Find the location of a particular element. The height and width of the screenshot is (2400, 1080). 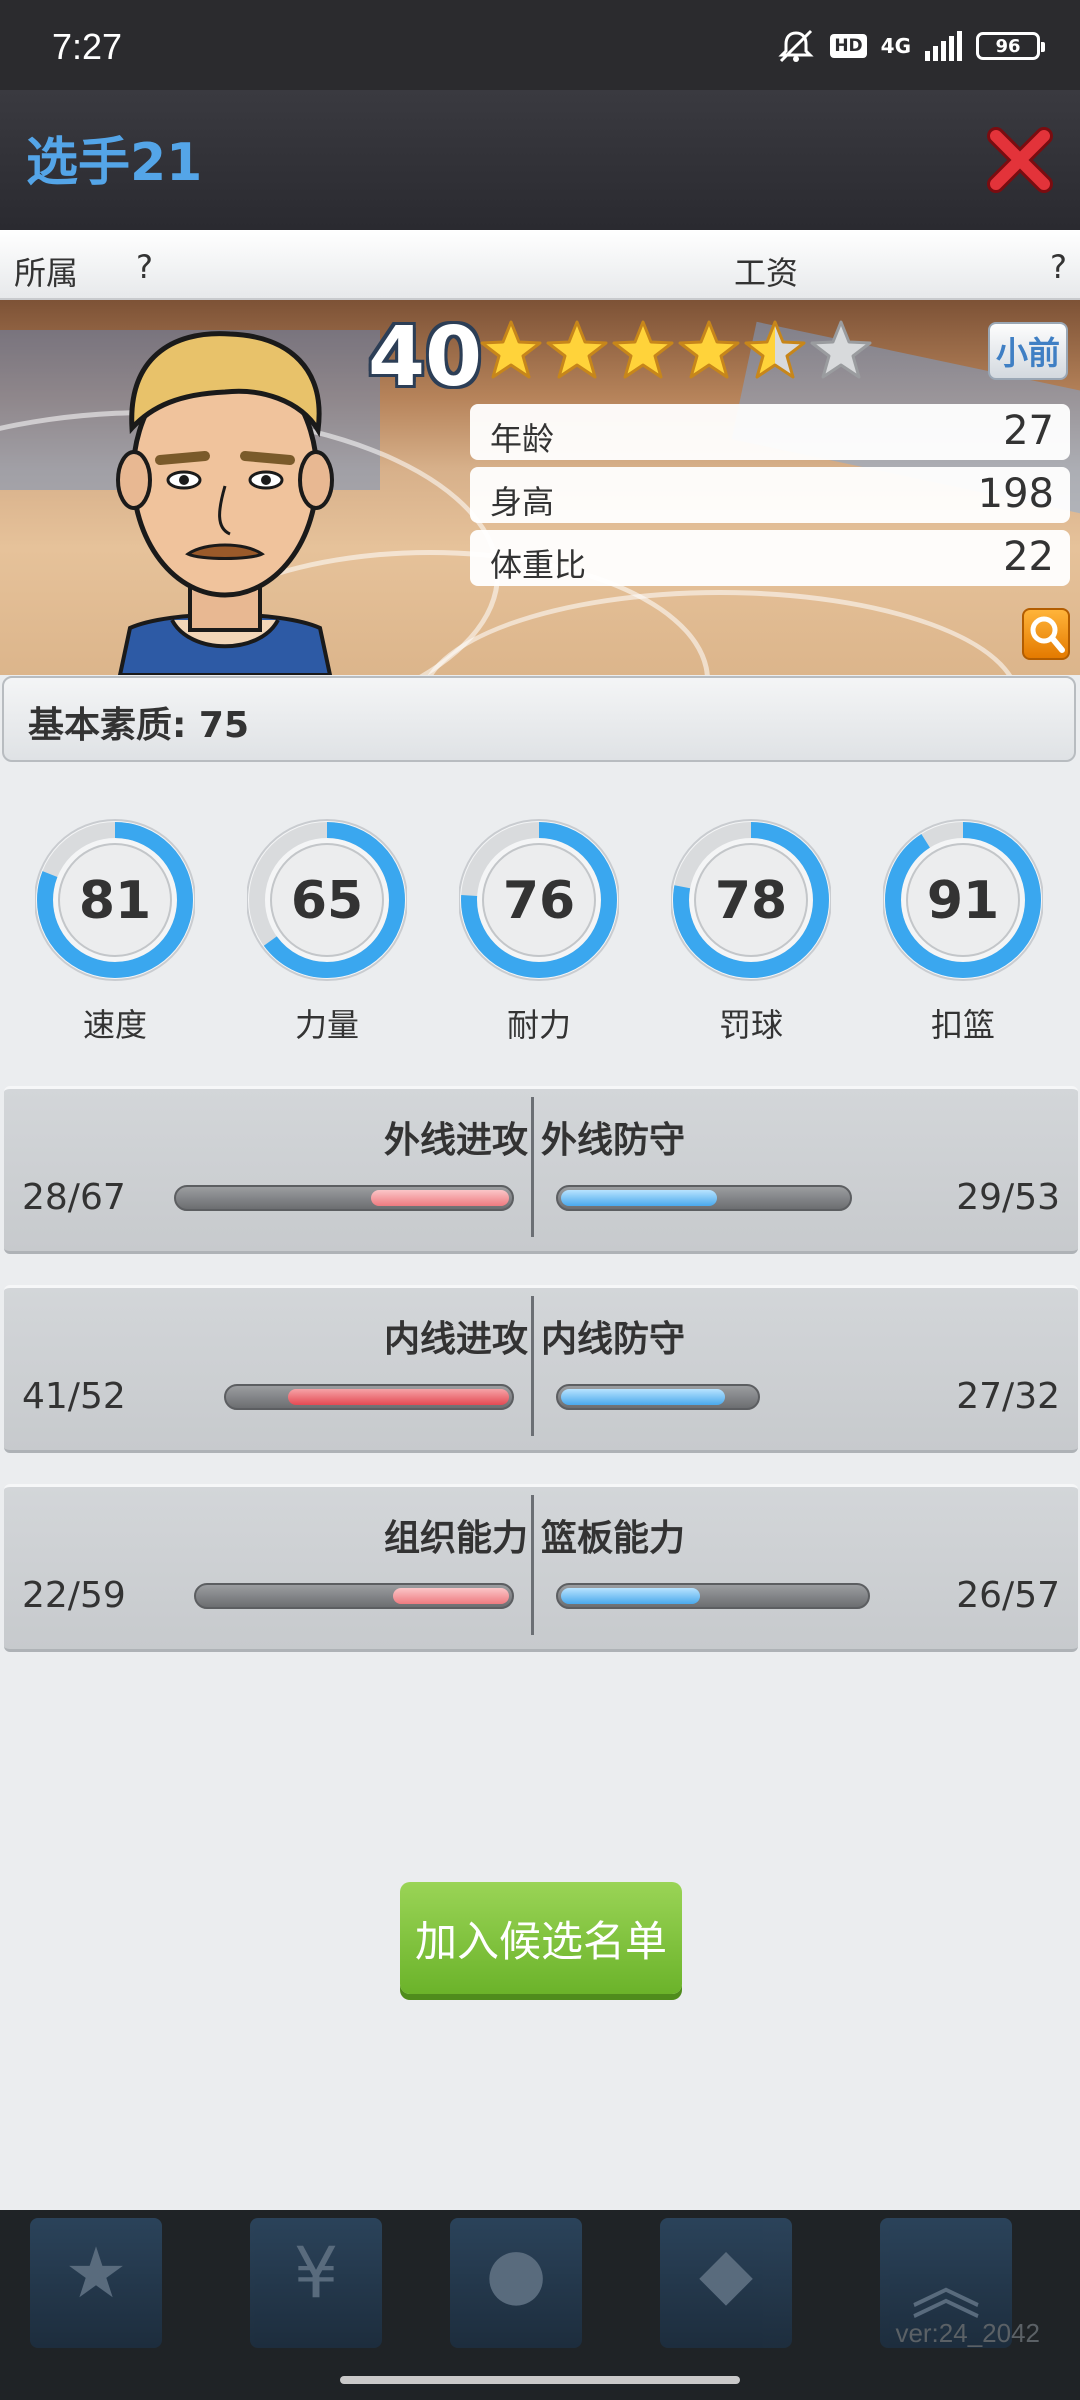

network-type: 4G is located at coordinates (895, 46).